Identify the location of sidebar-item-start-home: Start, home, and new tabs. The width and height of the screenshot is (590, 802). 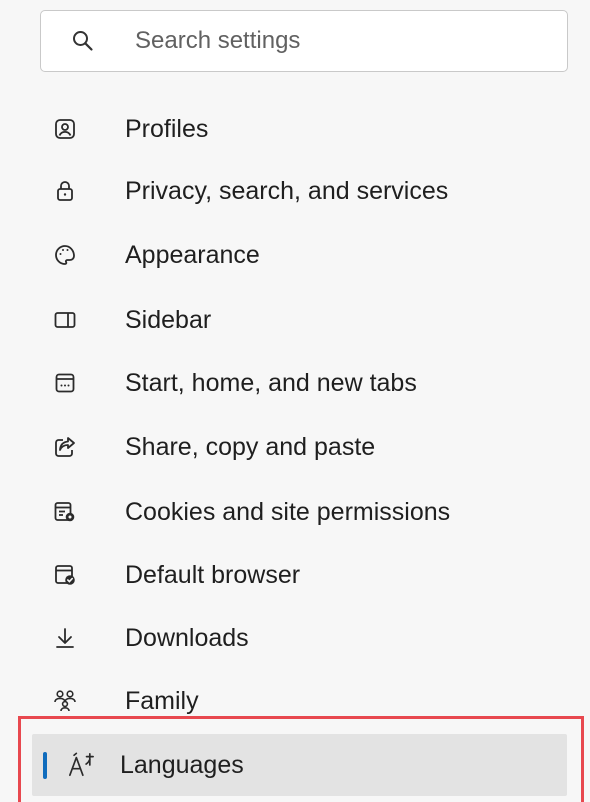
(317, 383).